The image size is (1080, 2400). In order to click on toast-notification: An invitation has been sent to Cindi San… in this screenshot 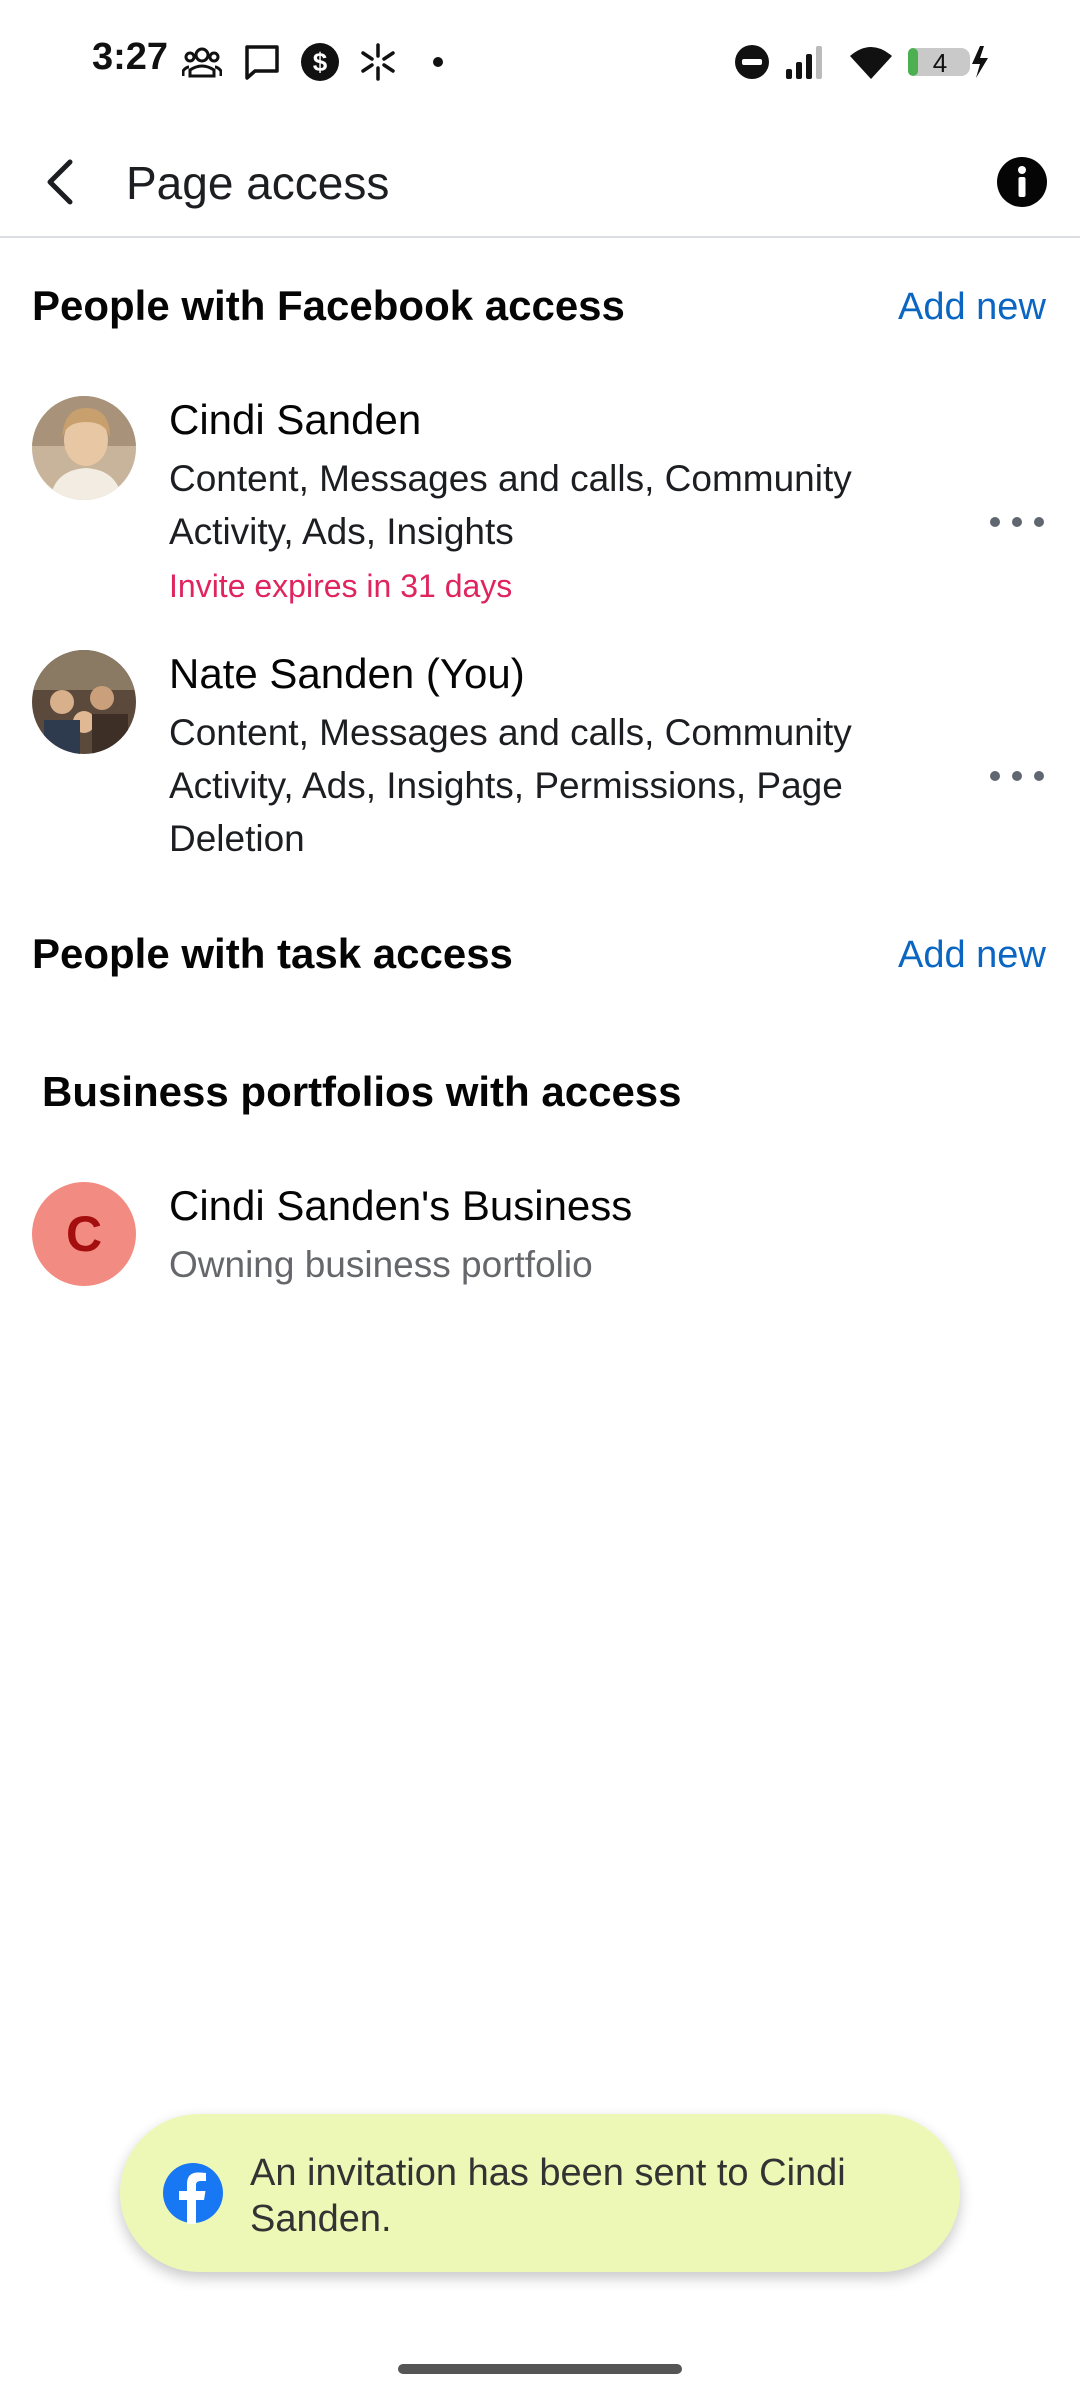, I will do `click(540, 2193)`.